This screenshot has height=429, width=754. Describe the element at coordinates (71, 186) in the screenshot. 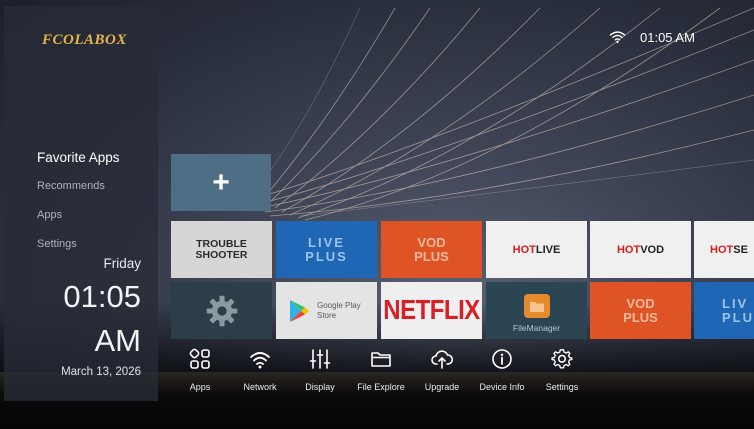

I see `sidebar-item-recommends: Recommends` at that location.